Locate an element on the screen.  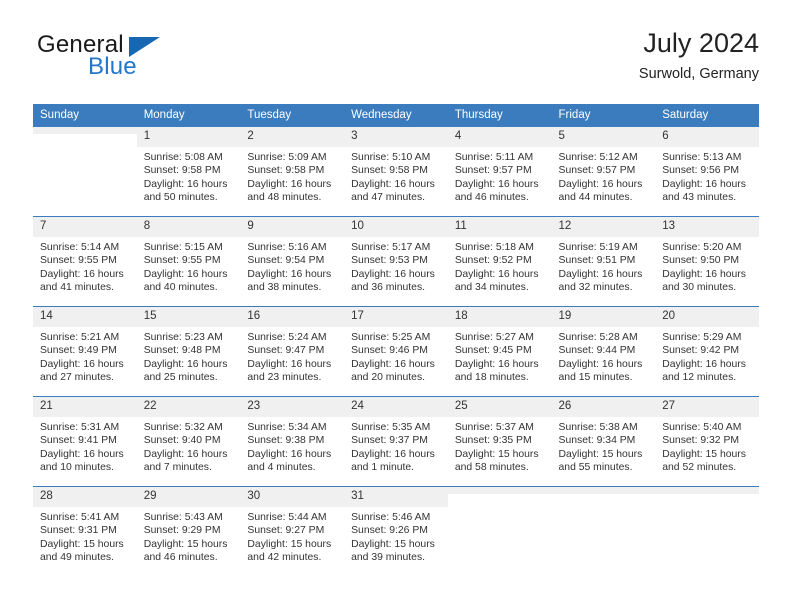
sunrise-text: Sunrise: 5:31 AM is located at coordinates (80, 427).